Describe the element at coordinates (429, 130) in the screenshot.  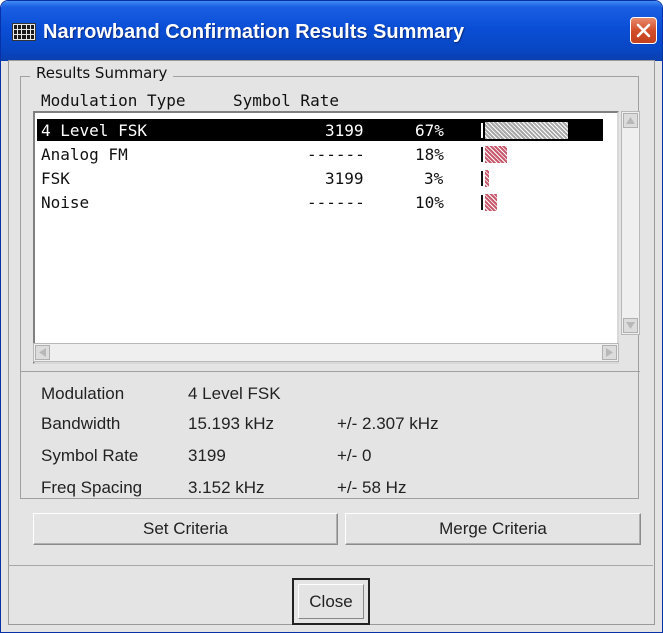
I see `row-percent: 67%` at that location.